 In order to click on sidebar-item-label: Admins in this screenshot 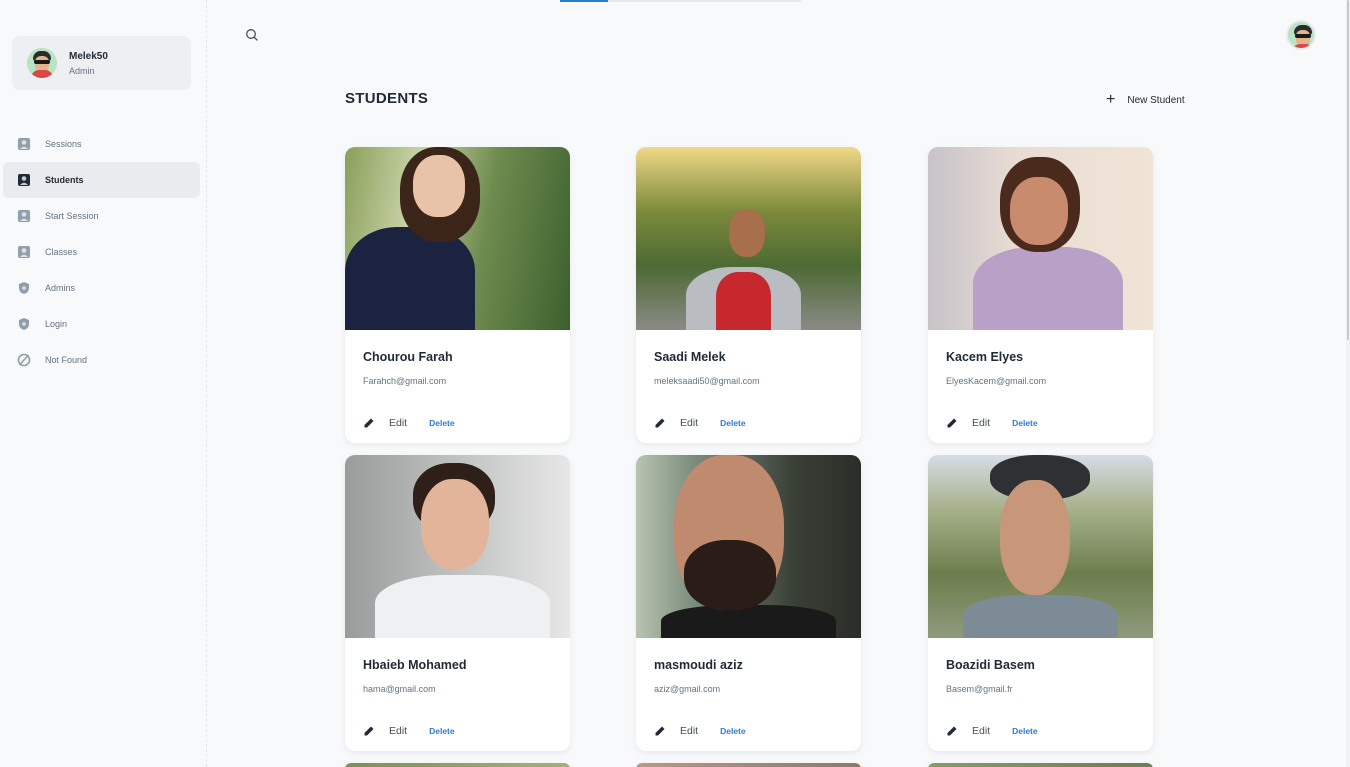, I will do `click(60, 288)`.